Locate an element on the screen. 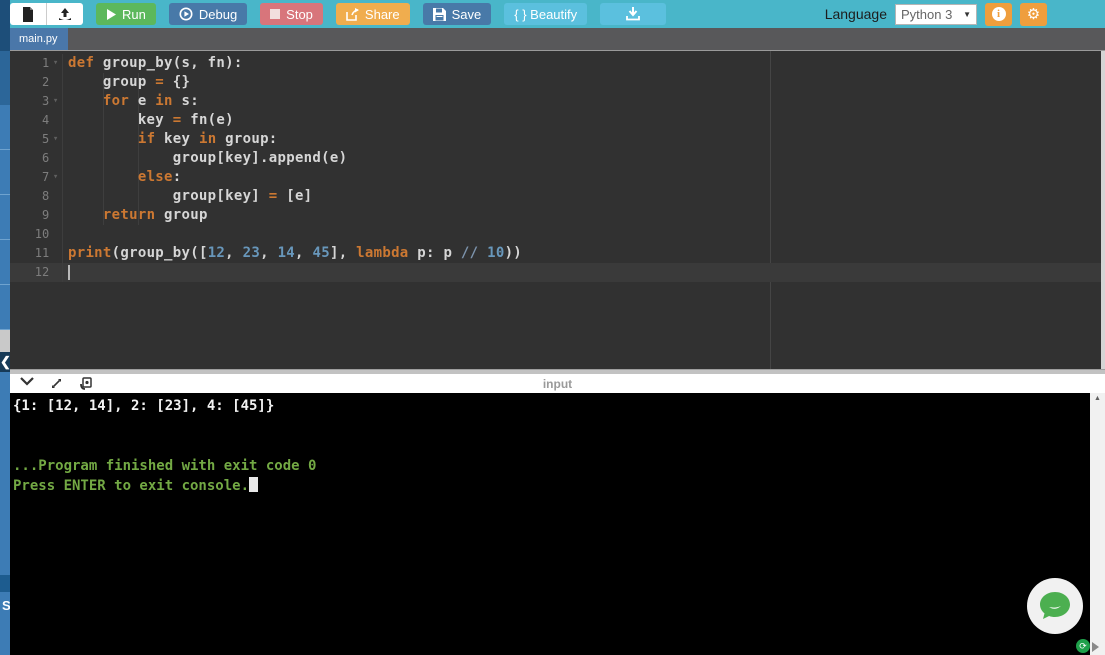 The height and width of the screenshot is (655, 1105). console-line: {1: [12, 14], 2: [23], 4: [45]} is located at coordinates (144, 406).